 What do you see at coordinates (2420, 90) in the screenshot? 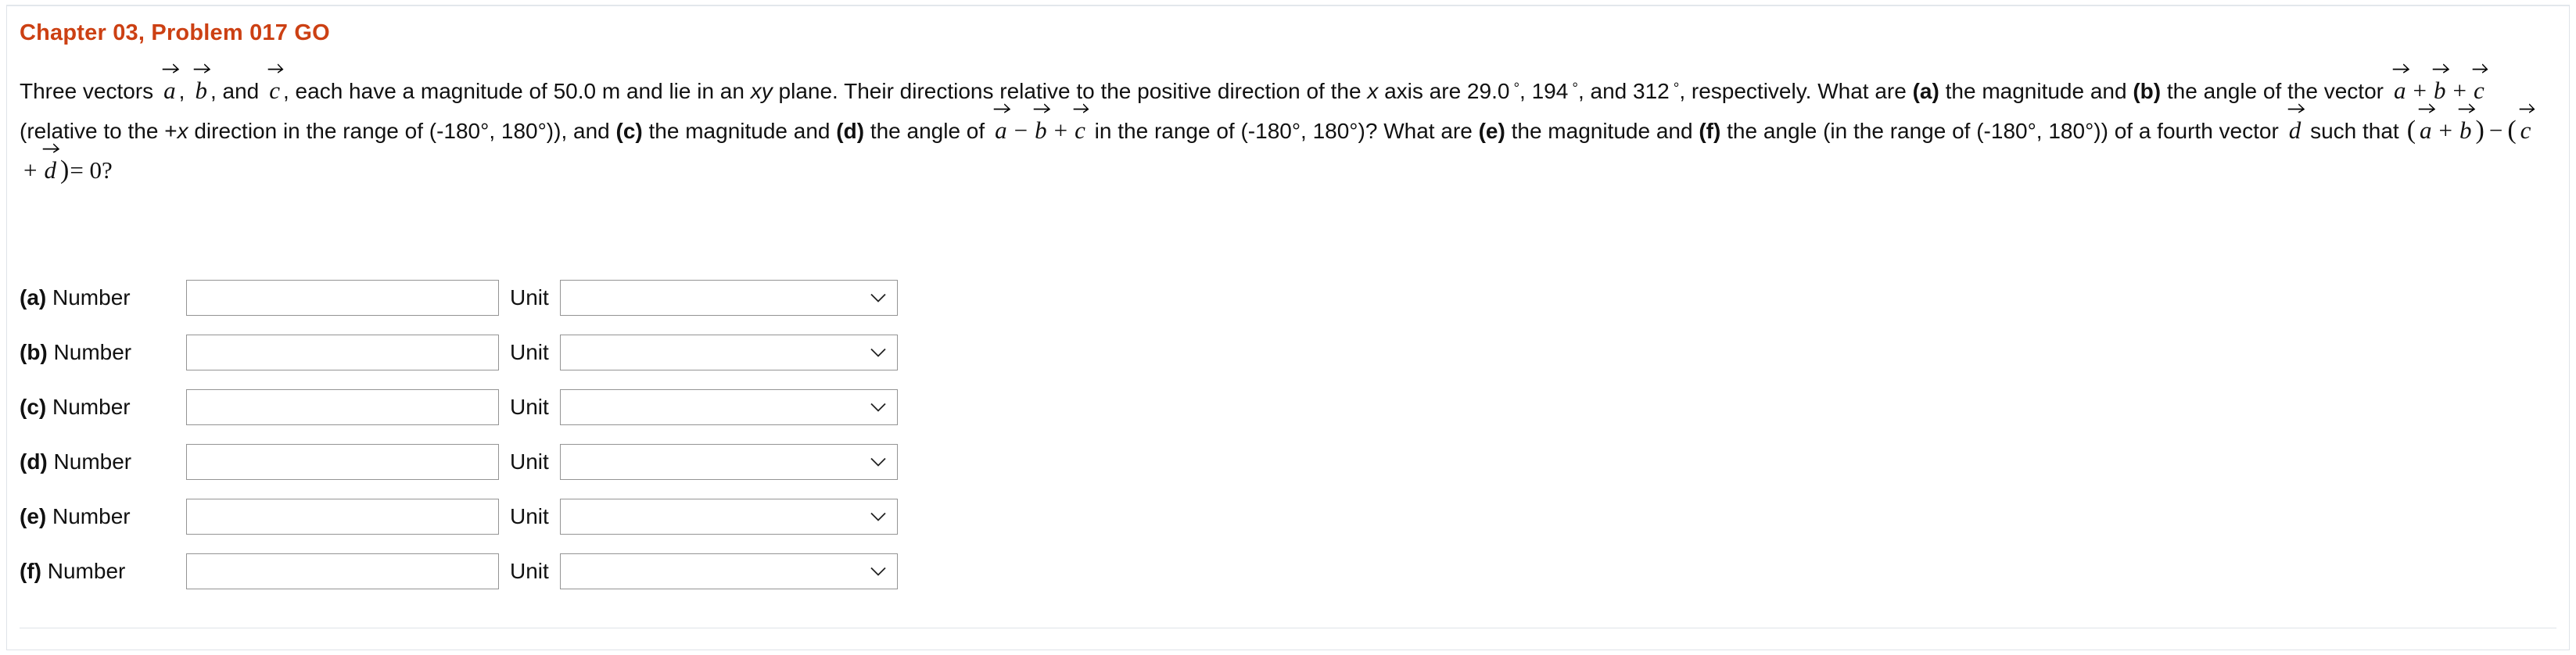
I see `math-plus-1: +` at bounding box center [2420, 90].